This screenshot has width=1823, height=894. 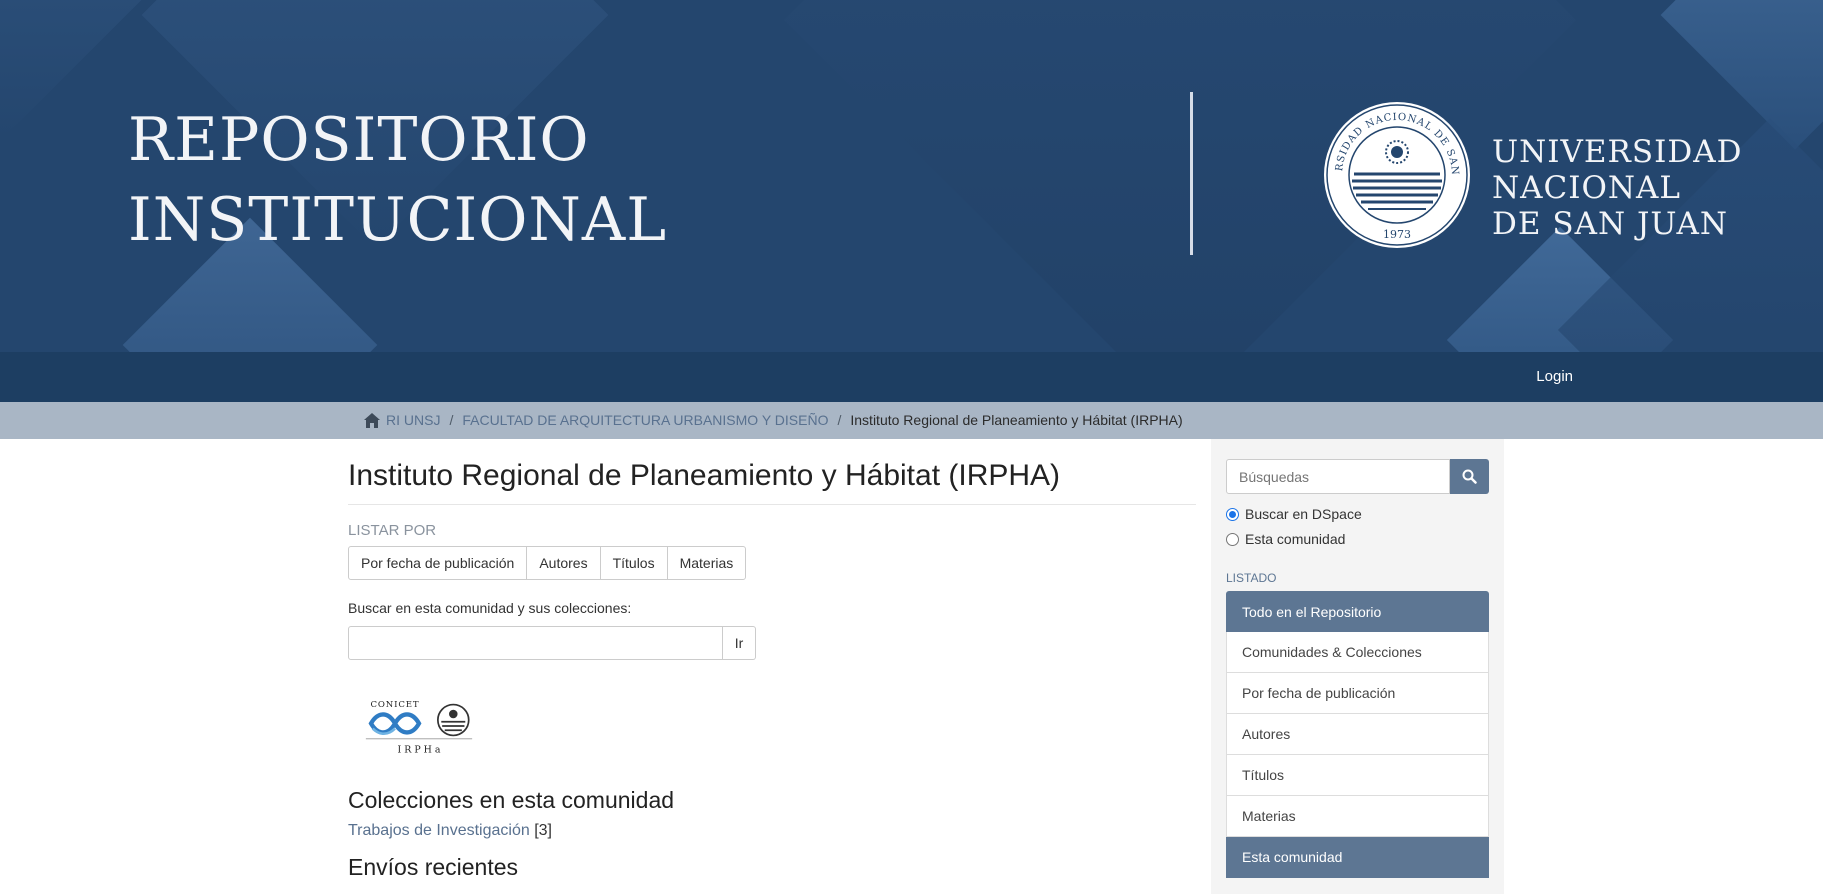 I want to click on browse-by-subjects-button: Materias, so click(x=706, y=563).